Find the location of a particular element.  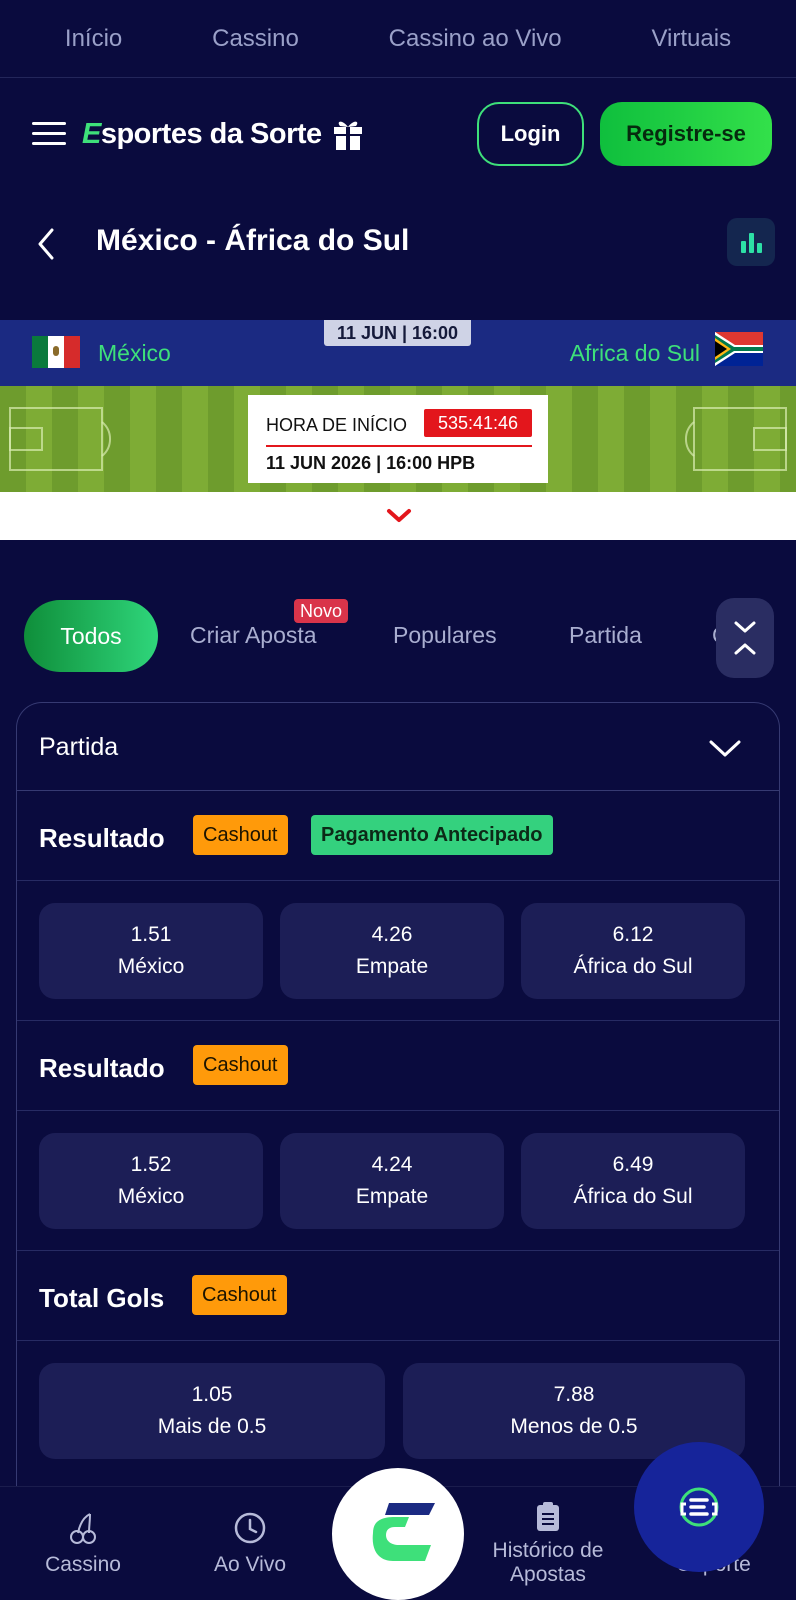

early-payout-badge: Pagamento Antecipado is located at coordinates (432, 835).